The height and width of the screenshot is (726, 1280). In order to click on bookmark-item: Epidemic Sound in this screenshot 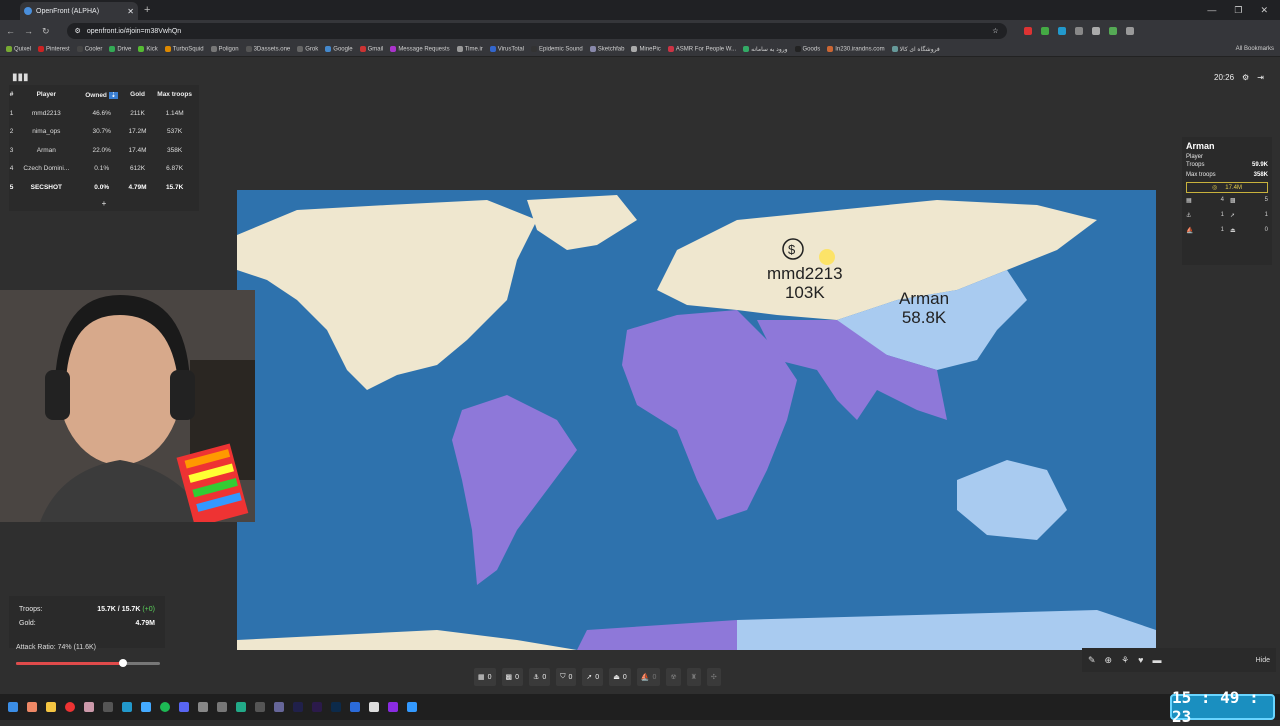, I will do `click(557, 48)`.